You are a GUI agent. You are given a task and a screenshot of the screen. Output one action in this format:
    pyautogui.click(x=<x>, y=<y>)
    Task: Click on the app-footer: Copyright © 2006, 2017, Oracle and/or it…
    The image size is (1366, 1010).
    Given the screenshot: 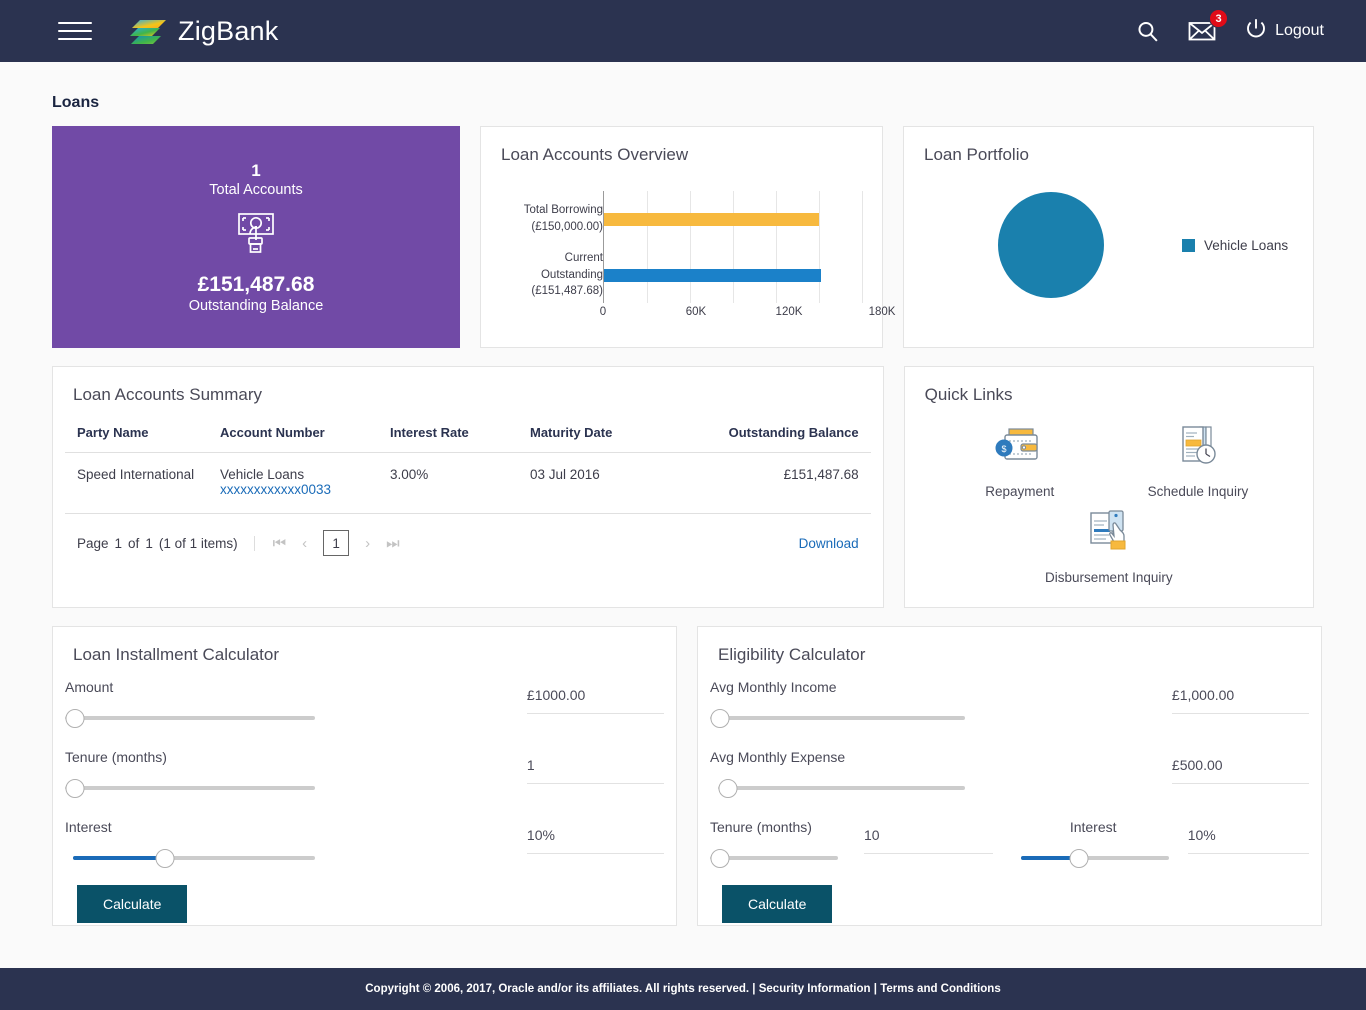 What is the action you would take?
    pyautogui.click(x=683, y=989)
    